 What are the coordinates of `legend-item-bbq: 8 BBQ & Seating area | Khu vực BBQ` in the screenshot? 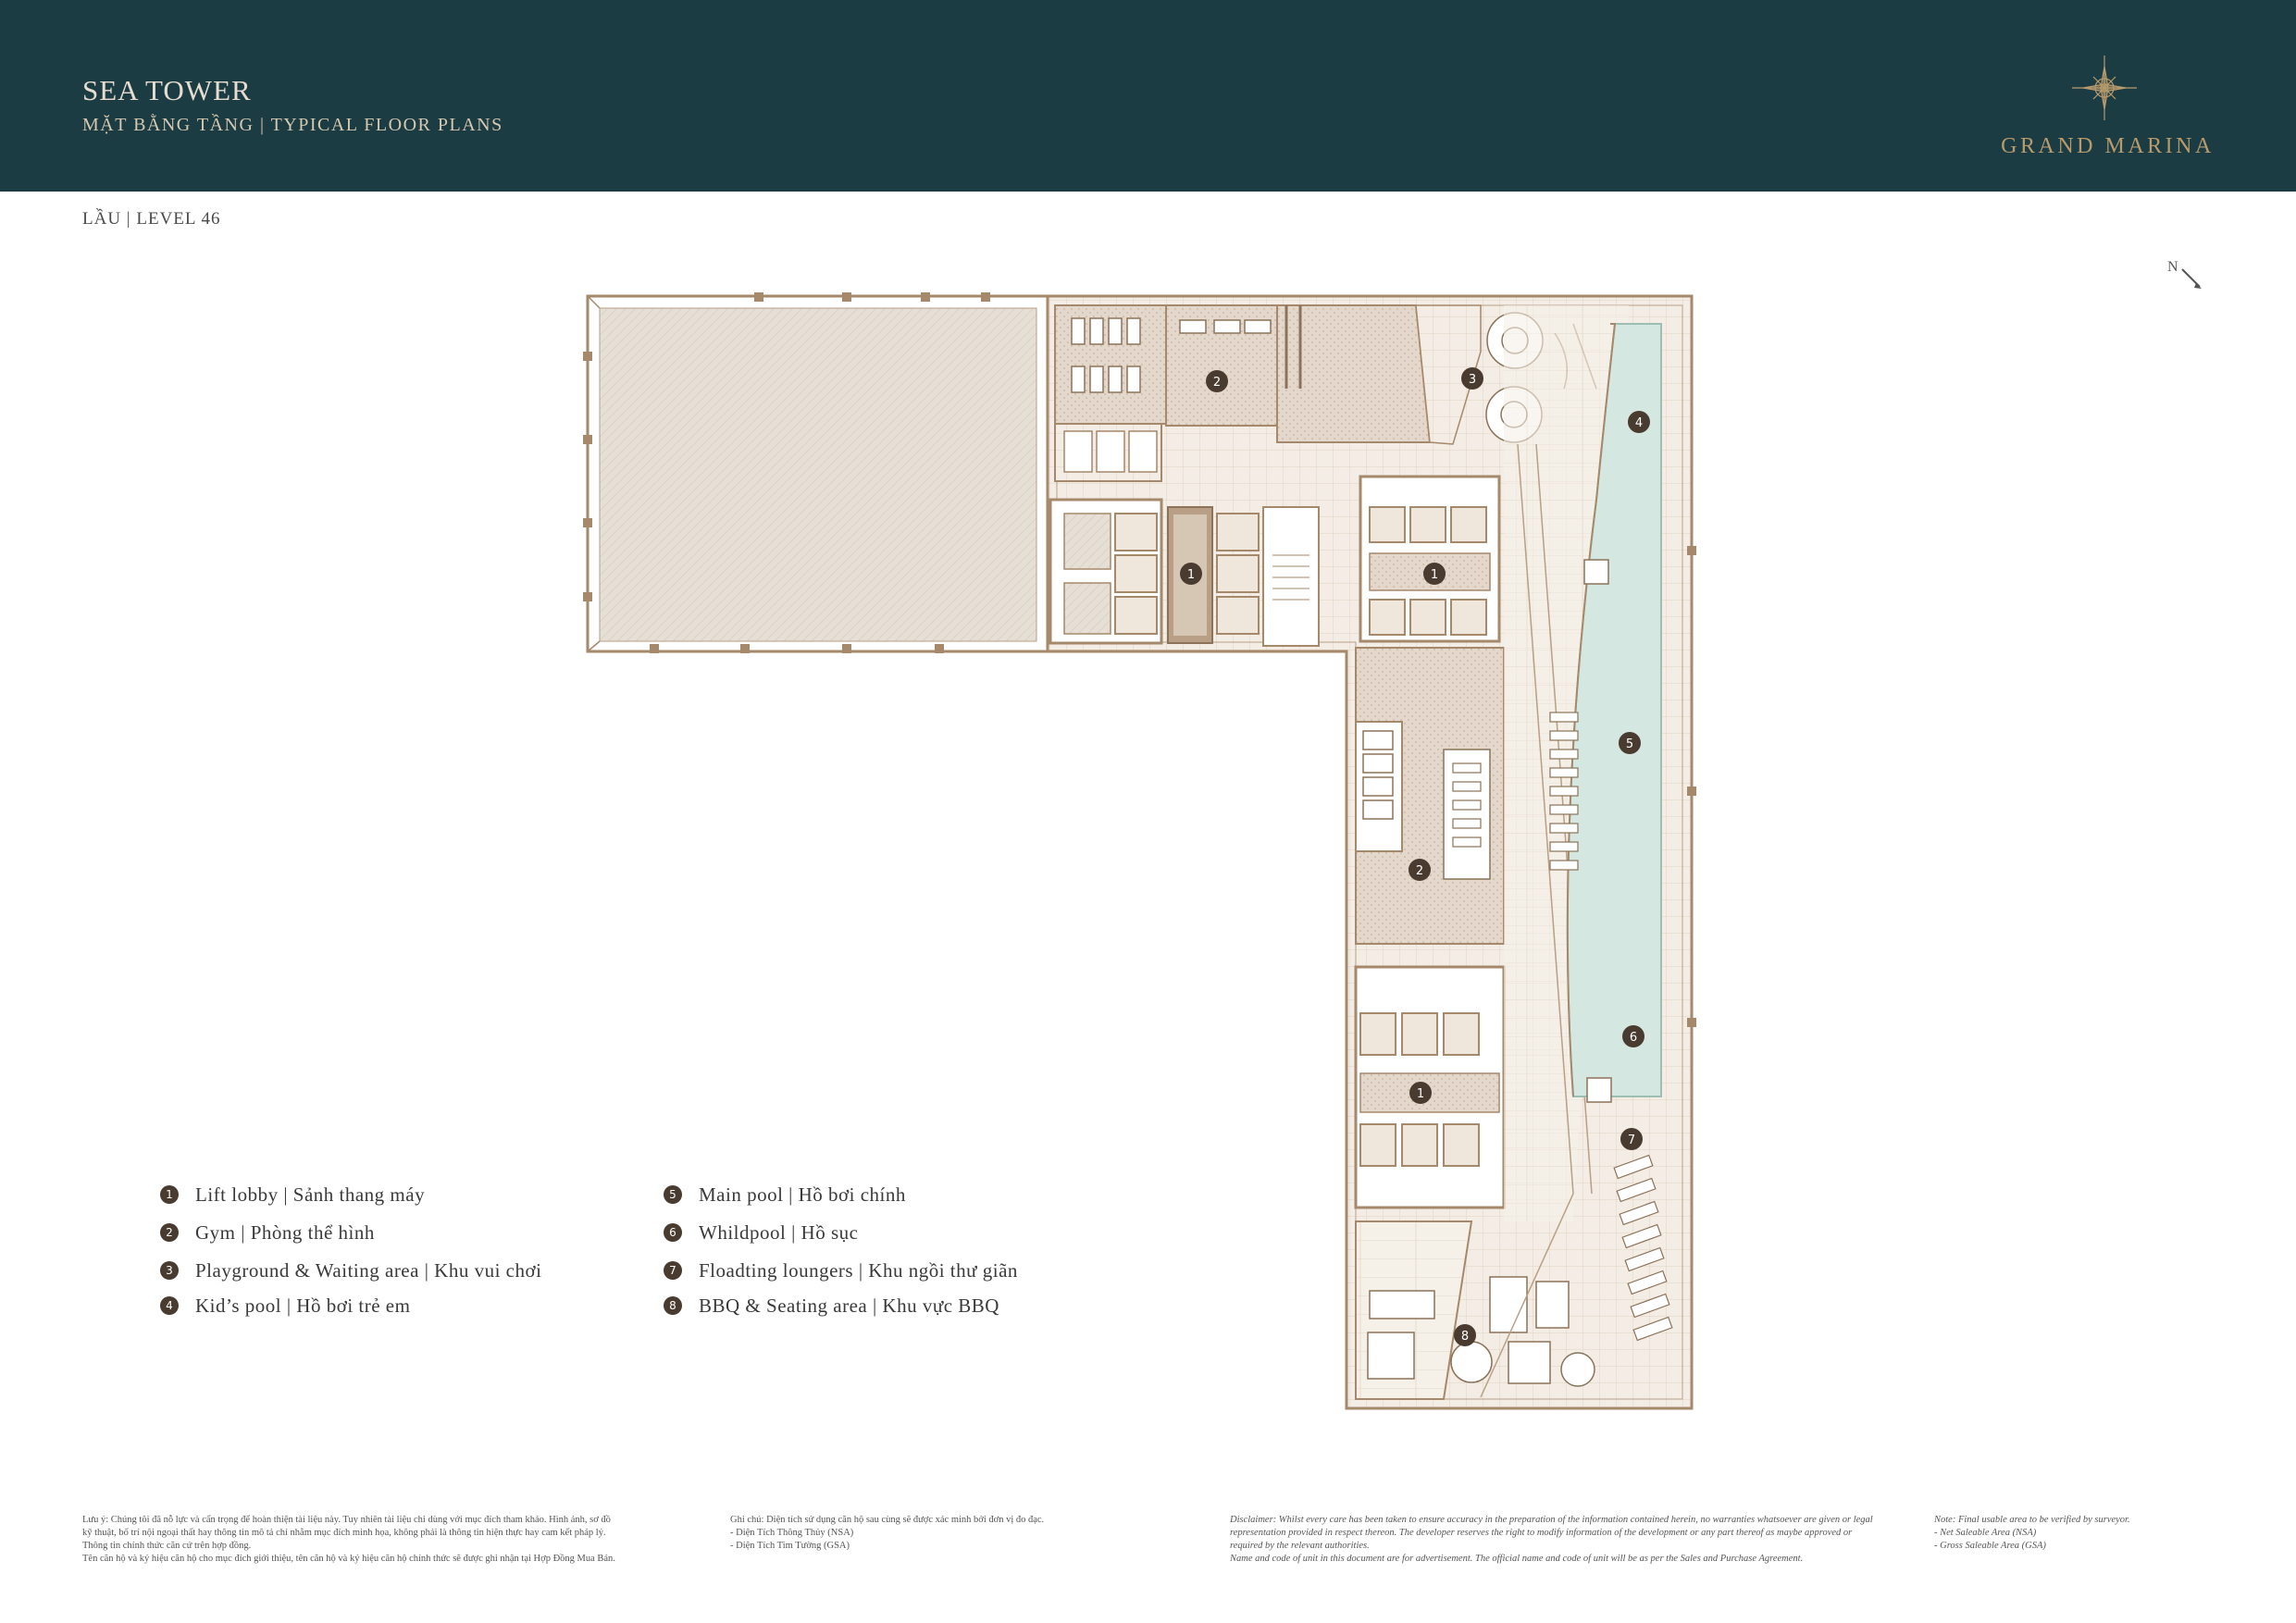 It's located at (832, 1305).